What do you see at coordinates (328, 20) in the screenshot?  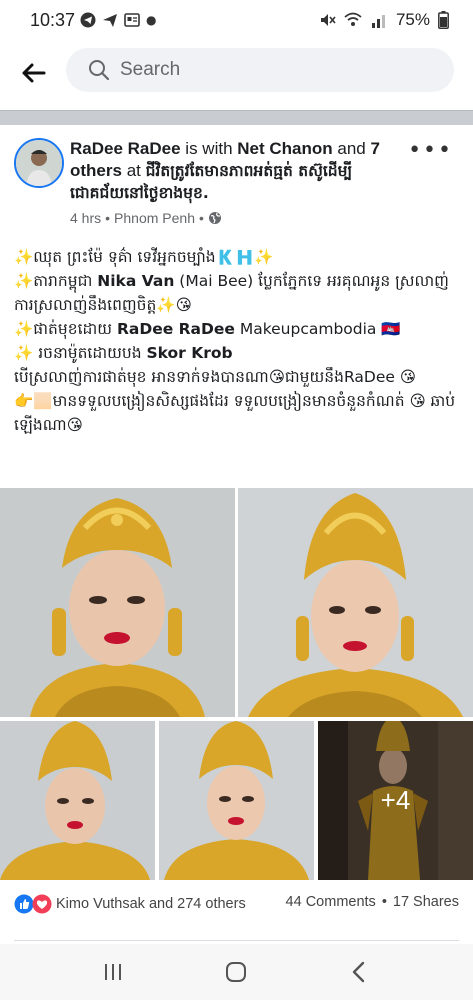 I see `mute-icon` at bounding box center [328, 20].